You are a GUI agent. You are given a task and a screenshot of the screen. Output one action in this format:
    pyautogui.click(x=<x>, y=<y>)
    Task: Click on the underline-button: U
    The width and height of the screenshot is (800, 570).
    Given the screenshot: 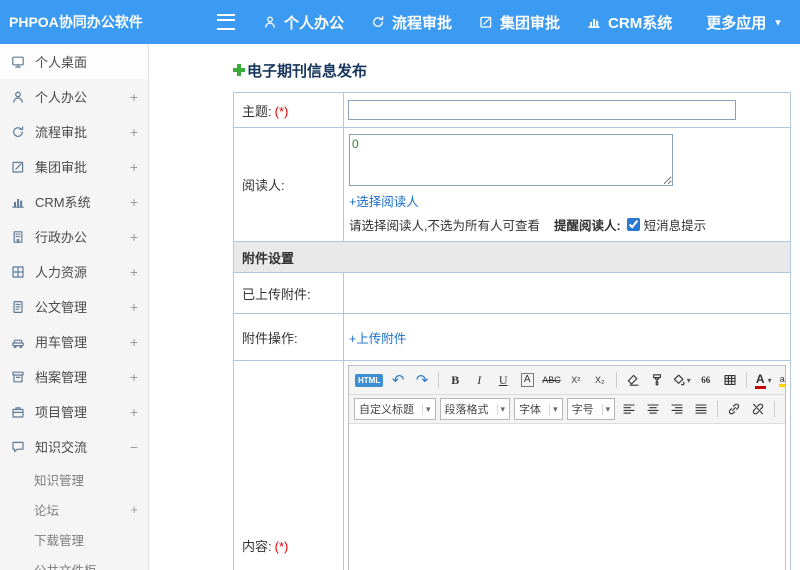 What is the action you would take?
    pyautogui.click(x=503, y=380)
    